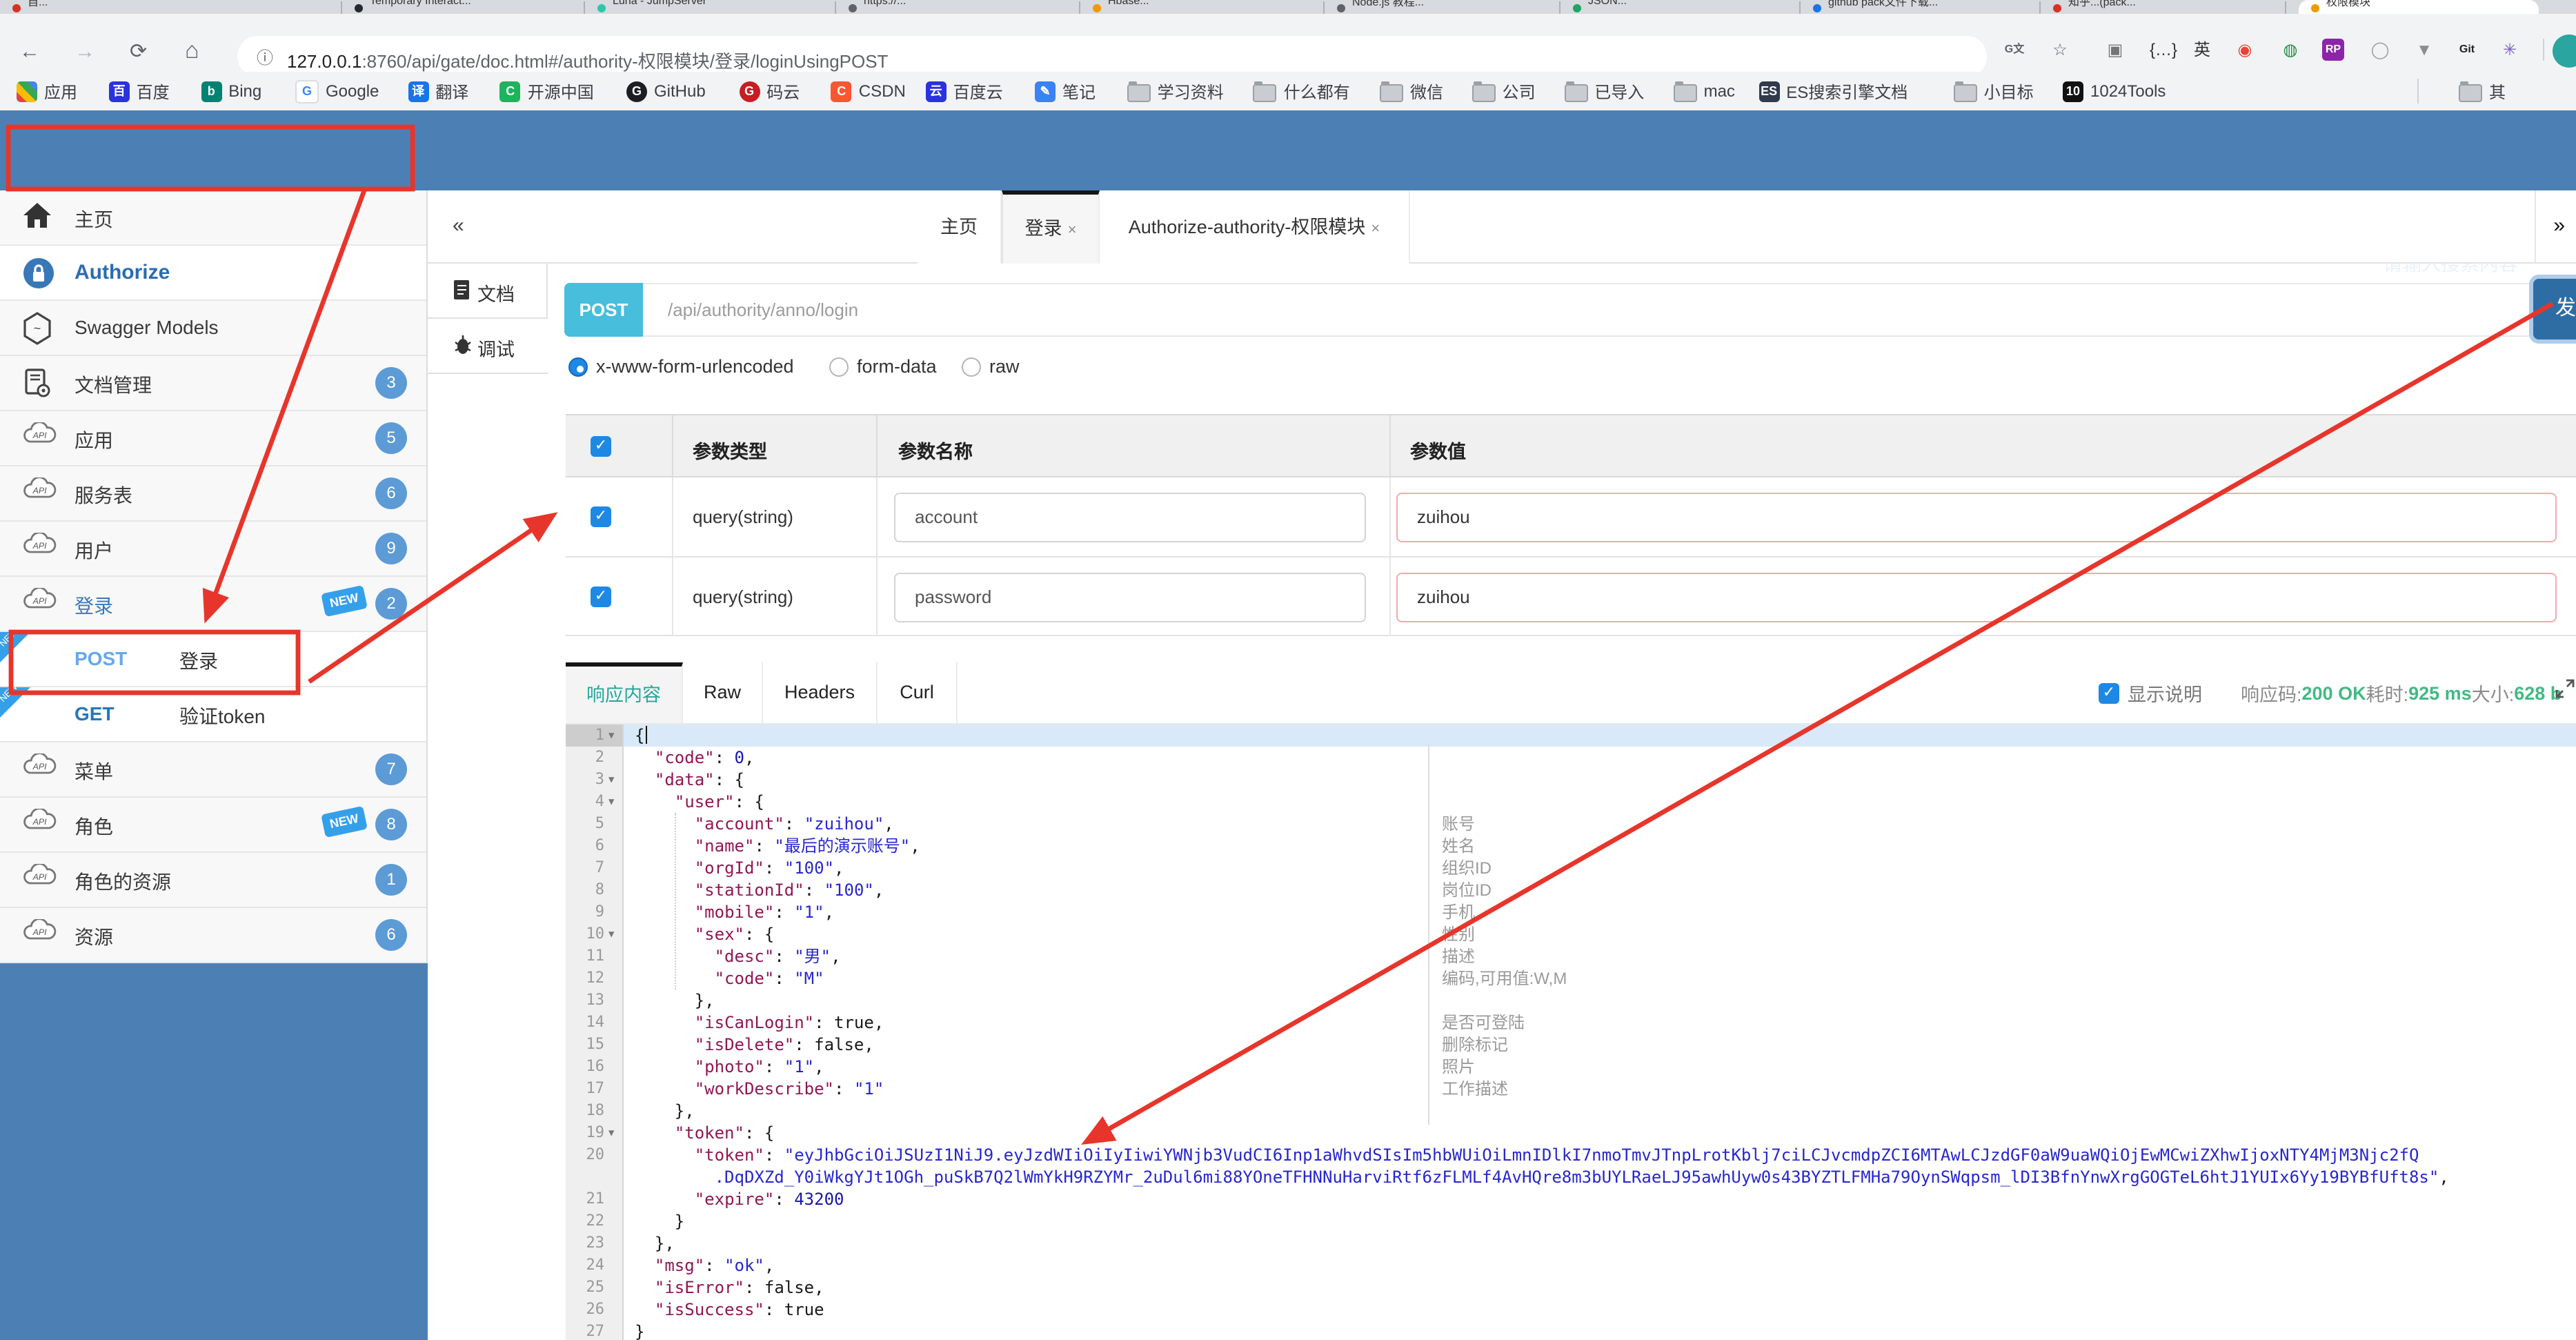 This screenshot has width=2576, height=1340. What do you see at coordinates (1411, 92) in the screenshot?
I see `bookmark-item: 微信` at bounding box center [1411, 92].